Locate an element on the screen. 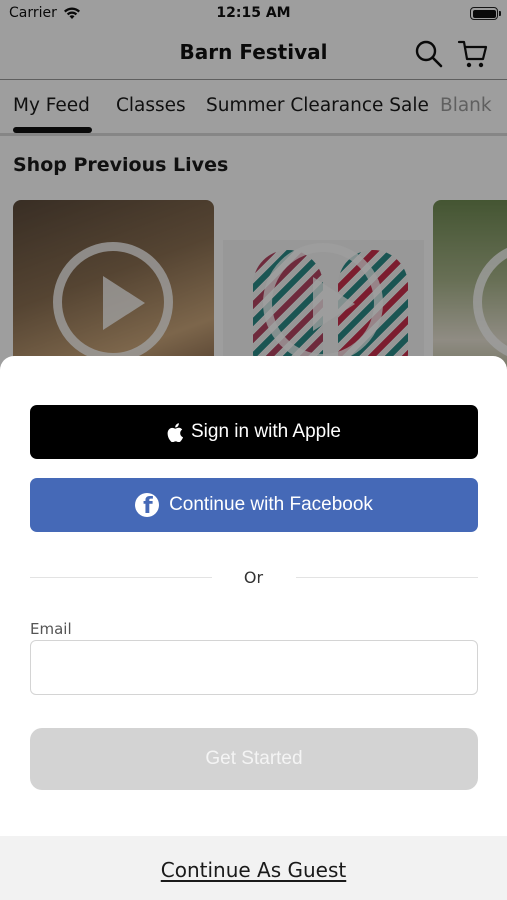  email-field is located at coordinates (254, 667).